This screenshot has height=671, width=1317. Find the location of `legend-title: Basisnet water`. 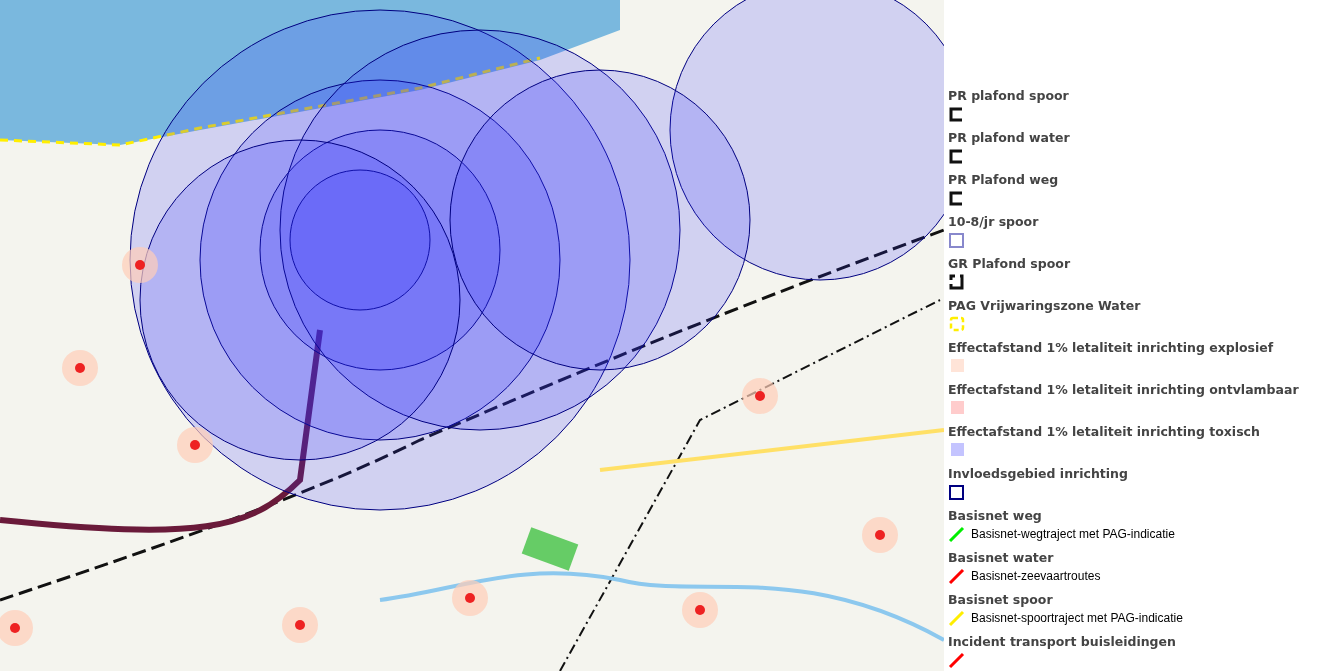

legend-title: Basisnet water is located at coordinates (1001, 557).